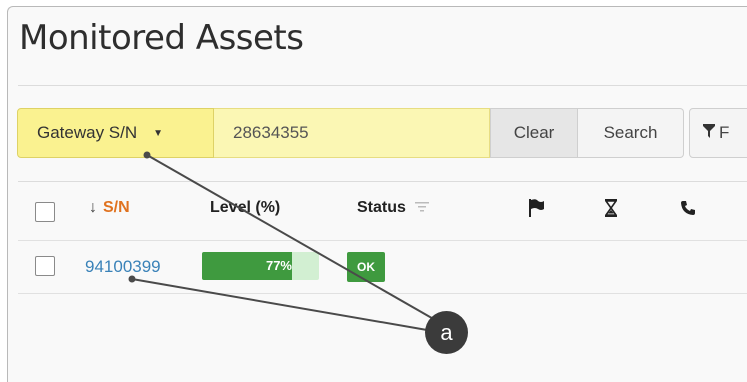  What do you see at coordinates (446, 332) in the screenshot?
I see `callout-badge: a` at bounding box center [446, 332].